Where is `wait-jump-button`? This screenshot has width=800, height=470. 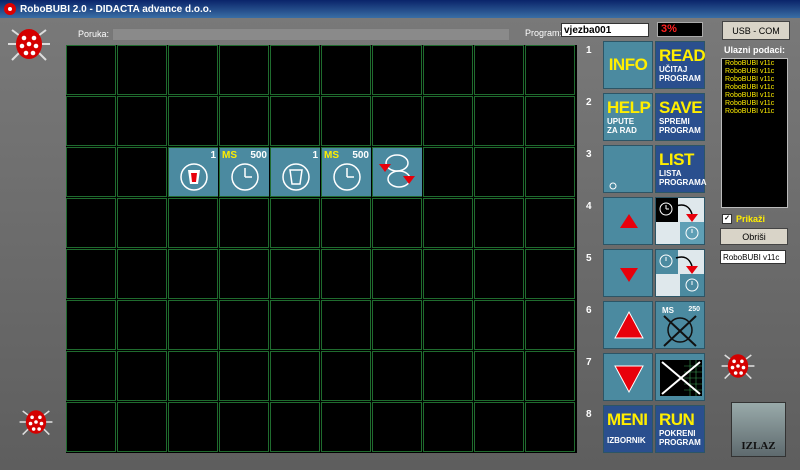 wait-jump-button is located at coordinates (680, 221).